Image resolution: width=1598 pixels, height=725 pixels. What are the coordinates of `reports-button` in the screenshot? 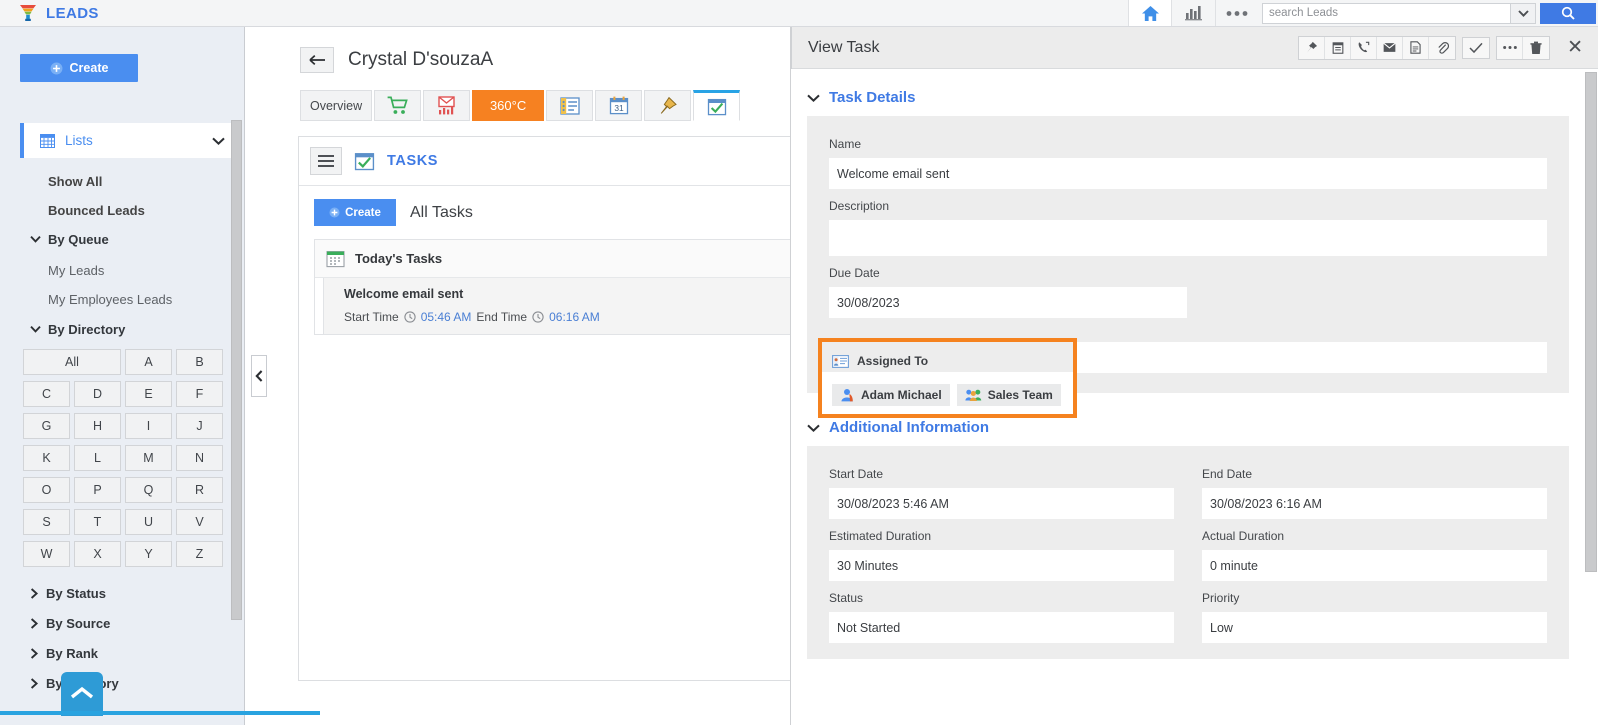 It's located at (1194, 13).